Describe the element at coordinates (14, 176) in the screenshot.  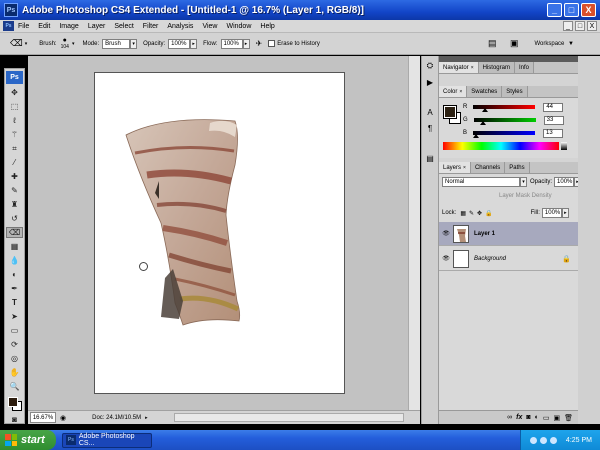
I see `healing-tool-icon: ✚` at that location.